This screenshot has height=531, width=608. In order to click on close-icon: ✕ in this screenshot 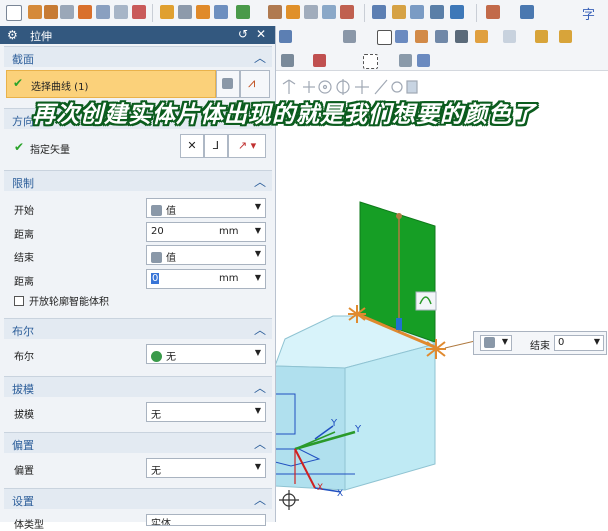, I will do `click(261, 34)`.